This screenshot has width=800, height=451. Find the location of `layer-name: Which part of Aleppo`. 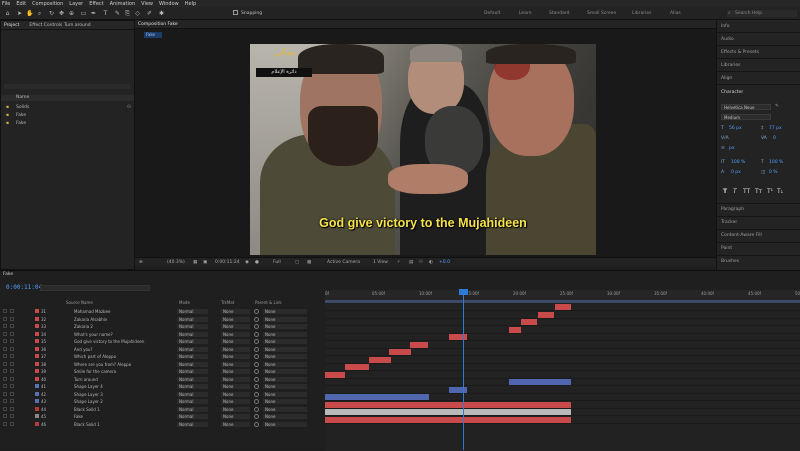

layer-name: Which part of Aleppo is located at coordinates (95, 356).